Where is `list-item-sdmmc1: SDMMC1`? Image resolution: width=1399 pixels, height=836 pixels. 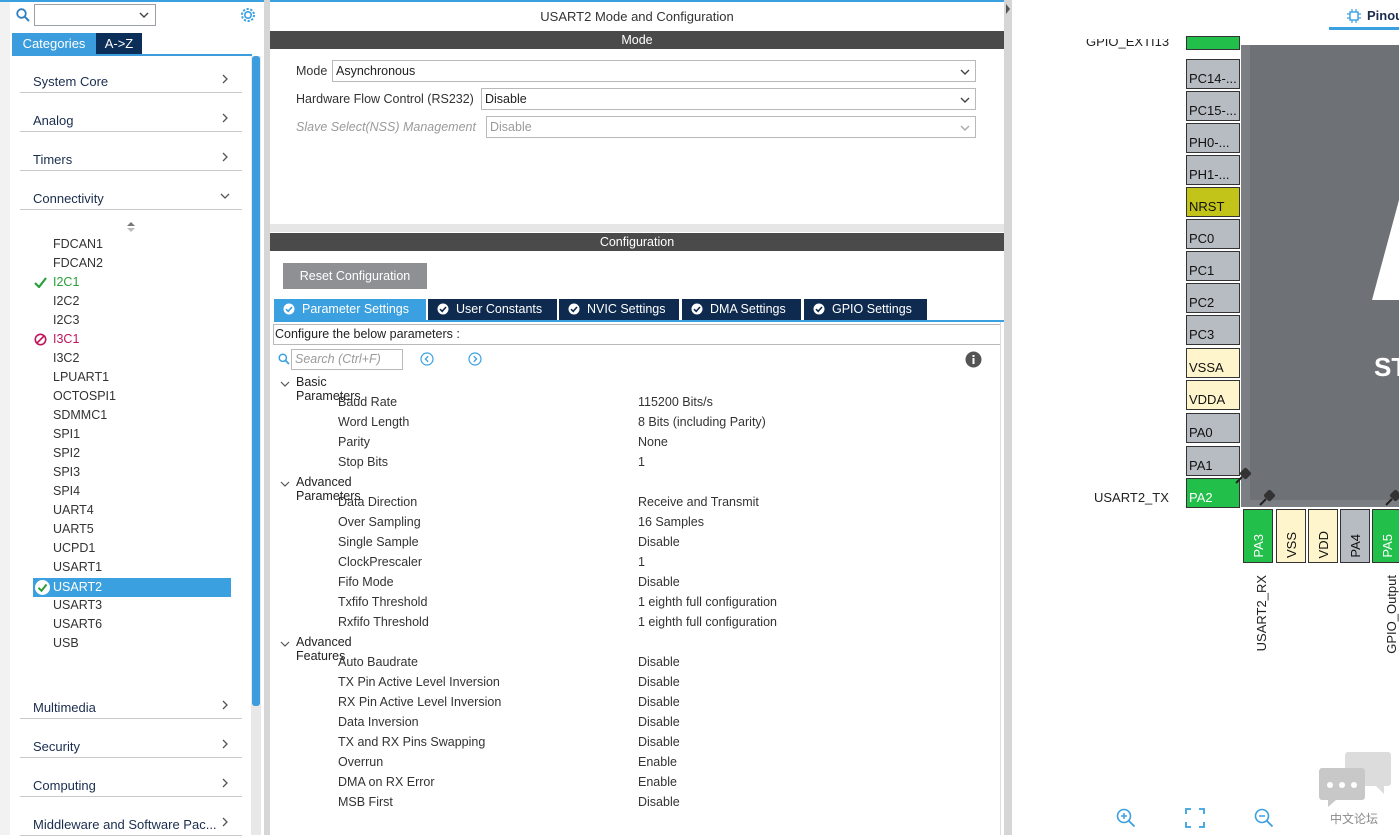
list-item-sdmmc1: SDMMC1 is located at coordinates (80, 415).